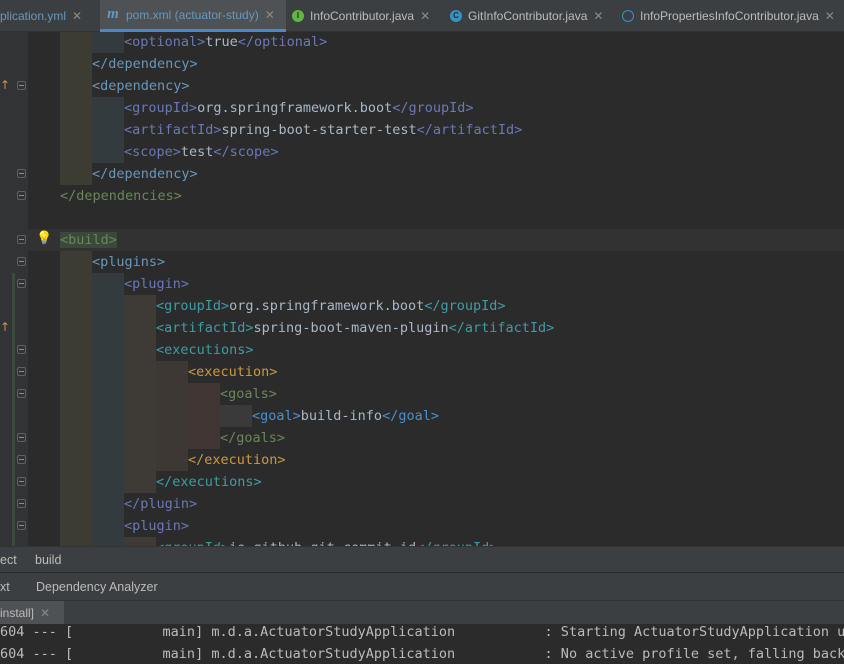 The image size is (844, 664). Describe the element at coordinates (44, 238) in the screenshot. I see `lightbulb-icon: 💡` at that location.